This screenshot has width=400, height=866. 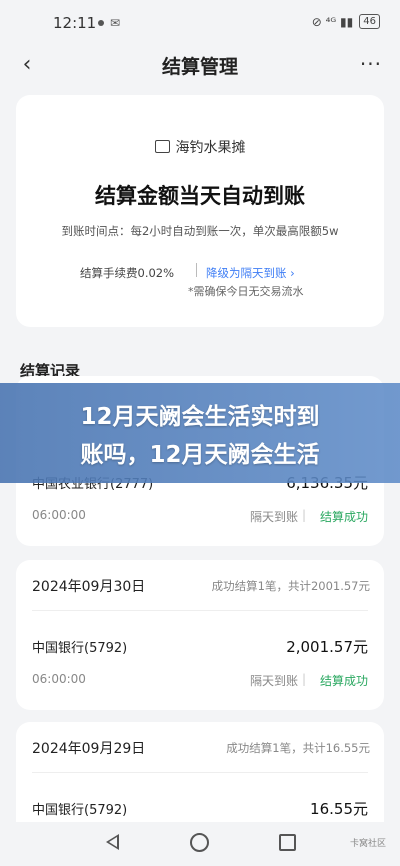 I want to click on nav-bar: ‹ 结算管理 ···, so click(x=200, y=64).